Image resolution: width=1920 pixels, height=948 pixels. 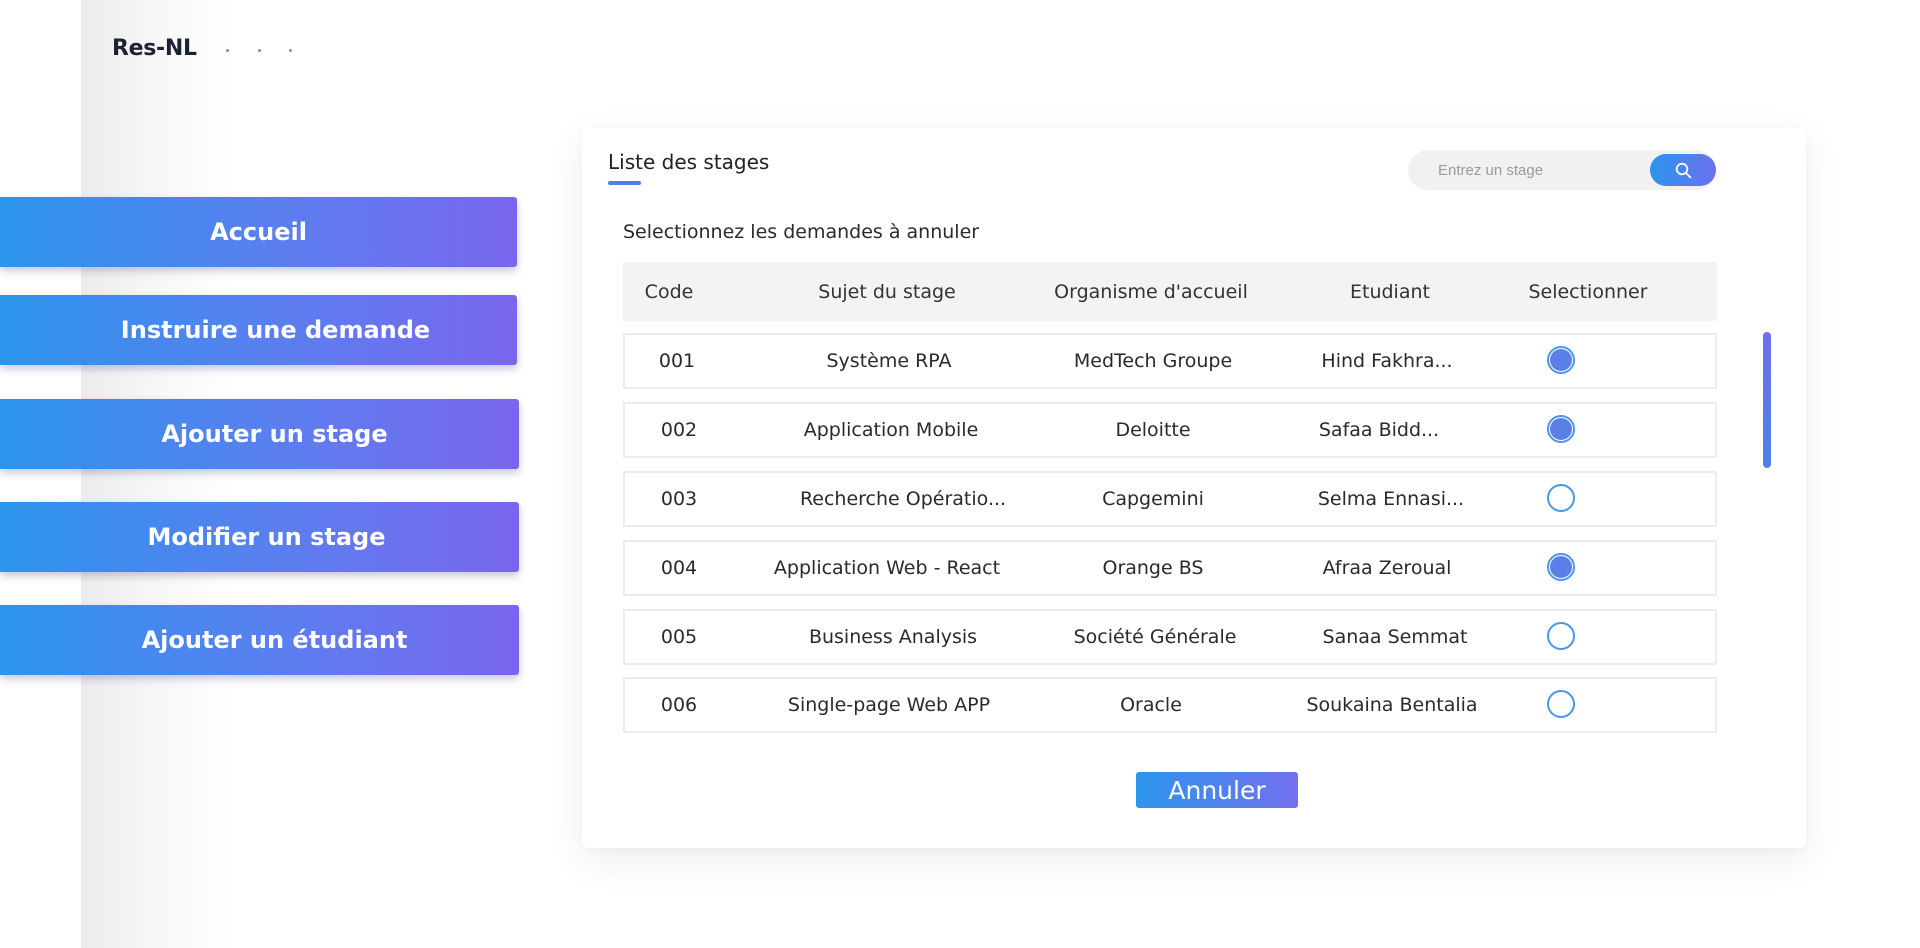 I want to click on sidebar-background, so click(x=156, y=474).